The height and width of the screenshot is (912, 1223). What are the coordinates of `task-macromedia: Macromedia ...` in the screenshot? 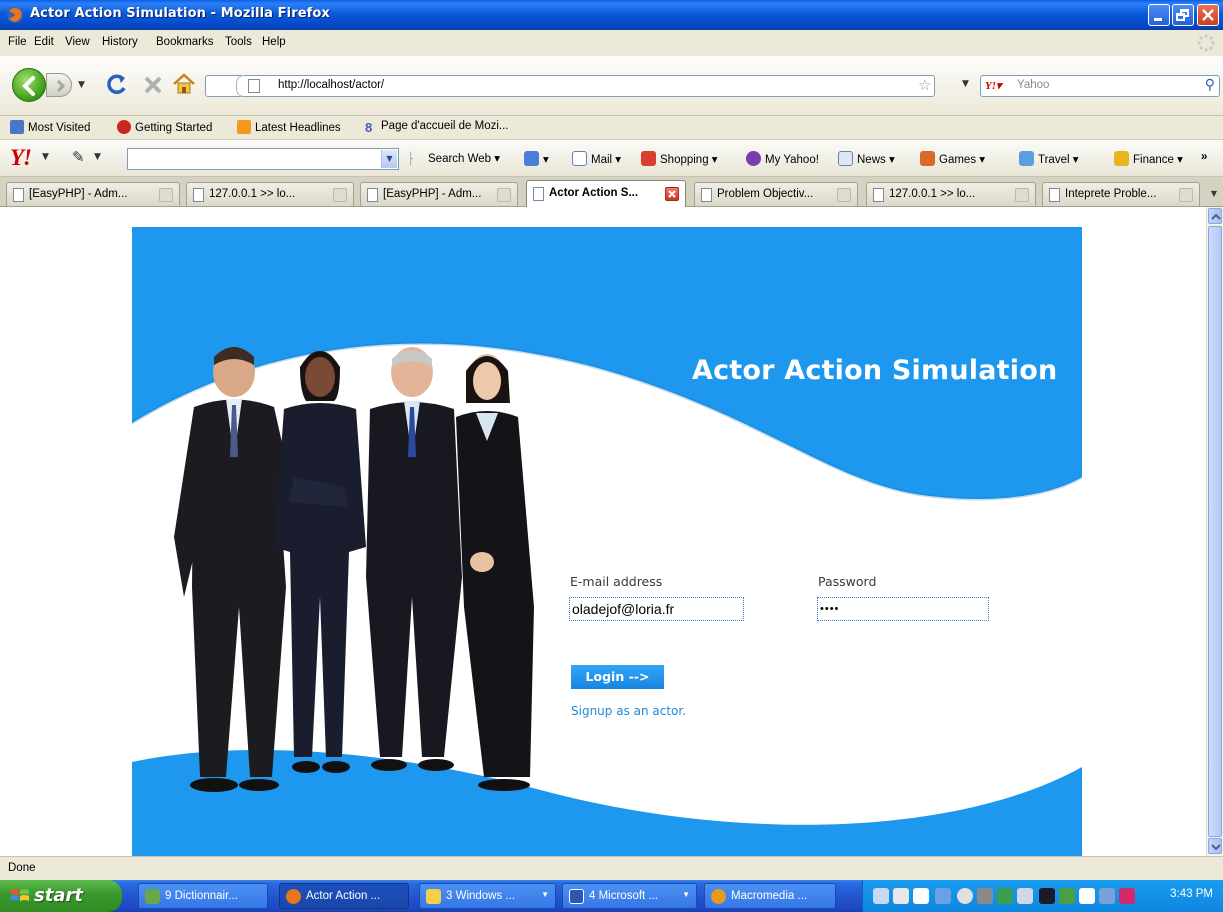 It's located at (770, 896).